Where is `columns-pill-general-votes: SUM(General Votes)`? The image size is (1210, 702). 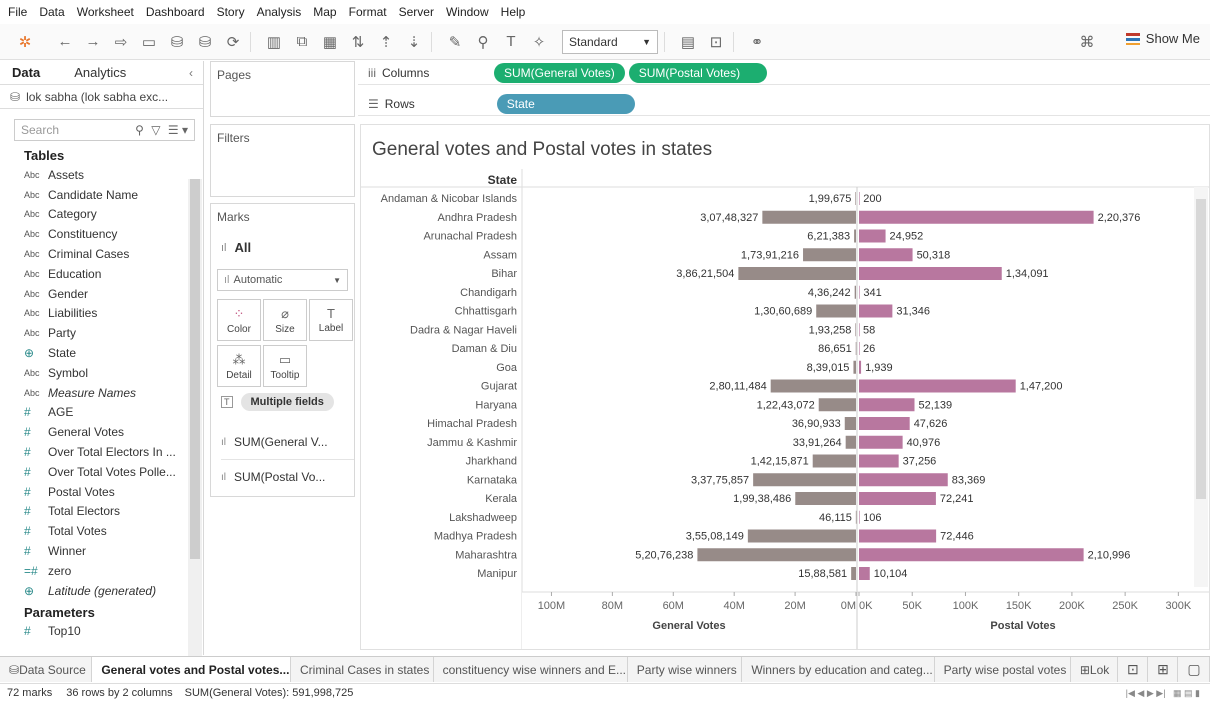 columns-pill-general-votes: SUM(General Votes) is located at coordinates (559, 72).